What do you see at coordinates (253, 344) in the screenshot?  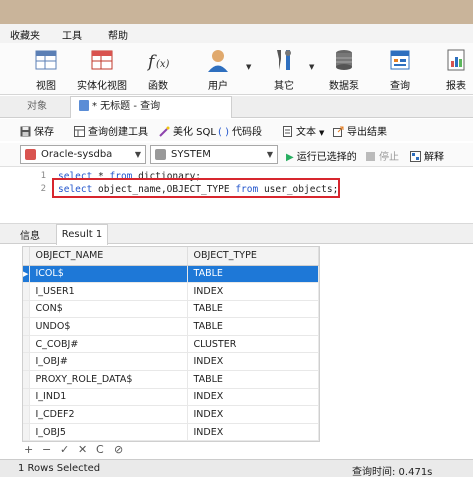 I see `table-cell: CLUSTER` at bounding box center [253, 344].